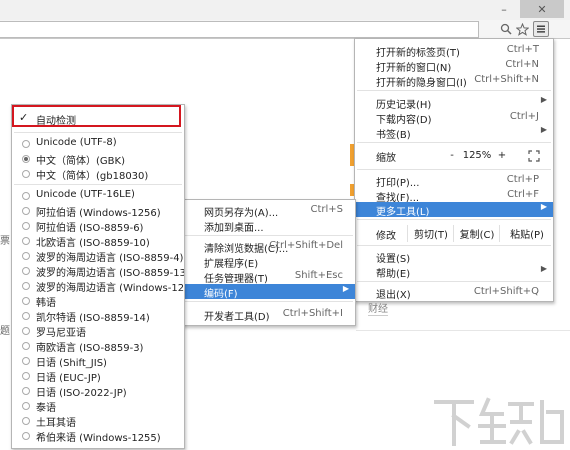 The height and width of the screenshot is (450, 570). Describe the element at coordinates (430, 233) in the screenshot. I see `cut-button: 剪切(T)` at that location.